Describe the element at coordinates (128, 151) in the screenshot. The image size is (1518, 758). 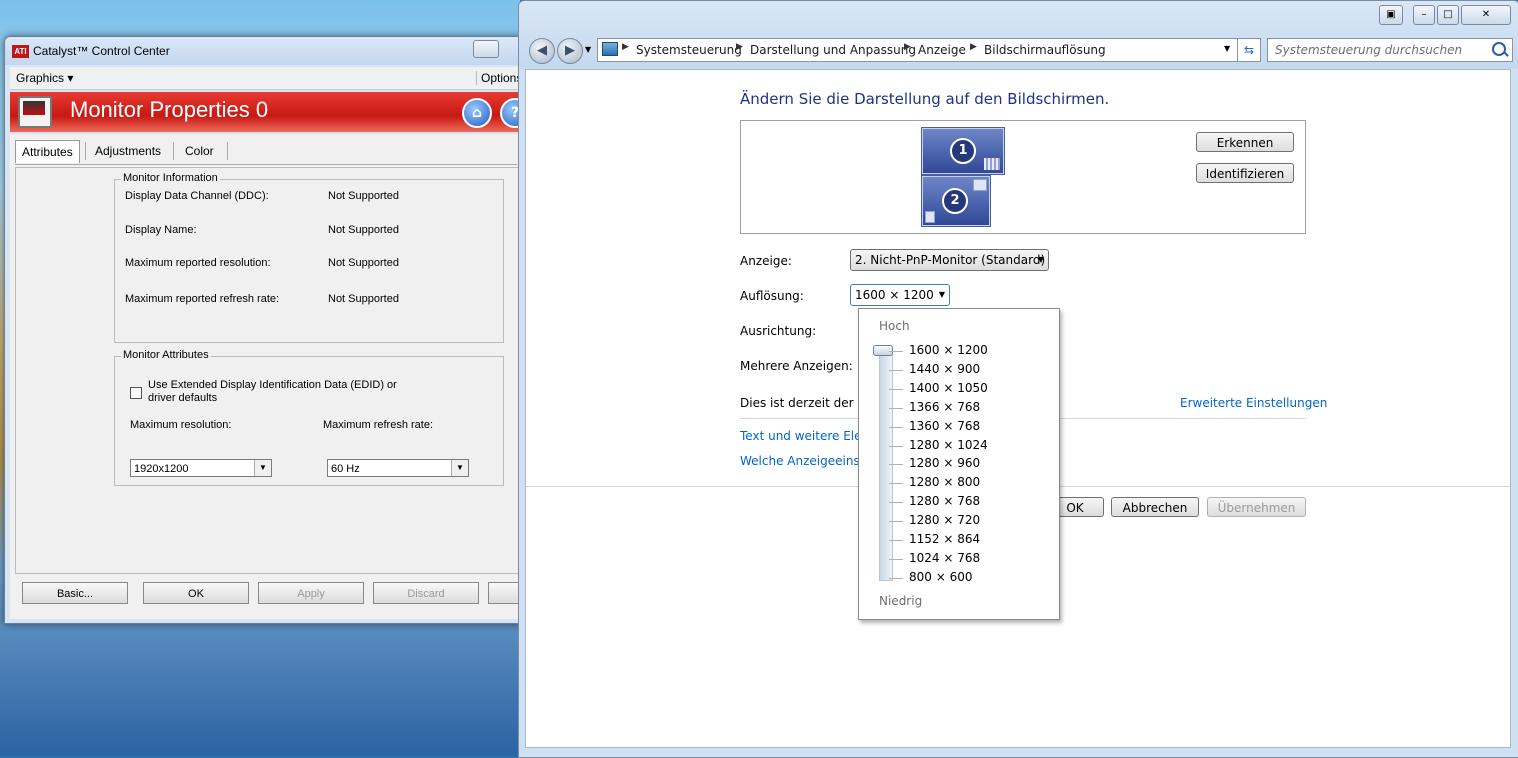
I see `tab-adjustments: Adjustments` at that location.